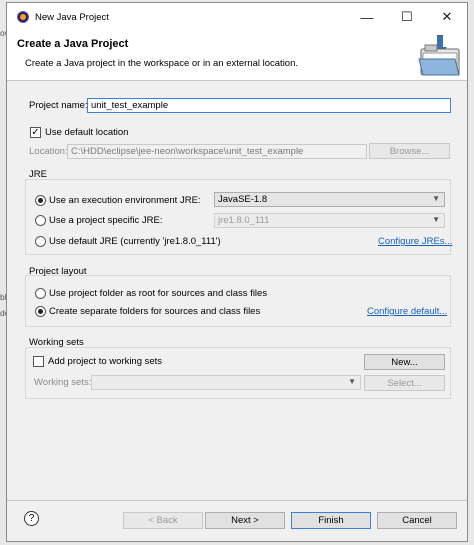 The height and width of the screenshot is (545, 474). What do you see at coordinates (439, 55) in the screenshot?
I see `new-project-folder-icon` at bounding box center [439, 55].